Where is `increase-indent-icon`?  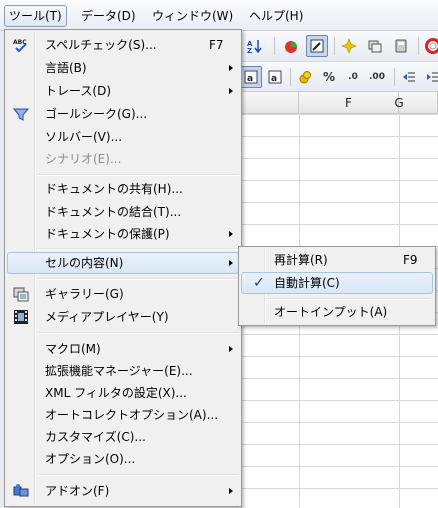
increase-indent-icon is located at coordinates (430, 77).